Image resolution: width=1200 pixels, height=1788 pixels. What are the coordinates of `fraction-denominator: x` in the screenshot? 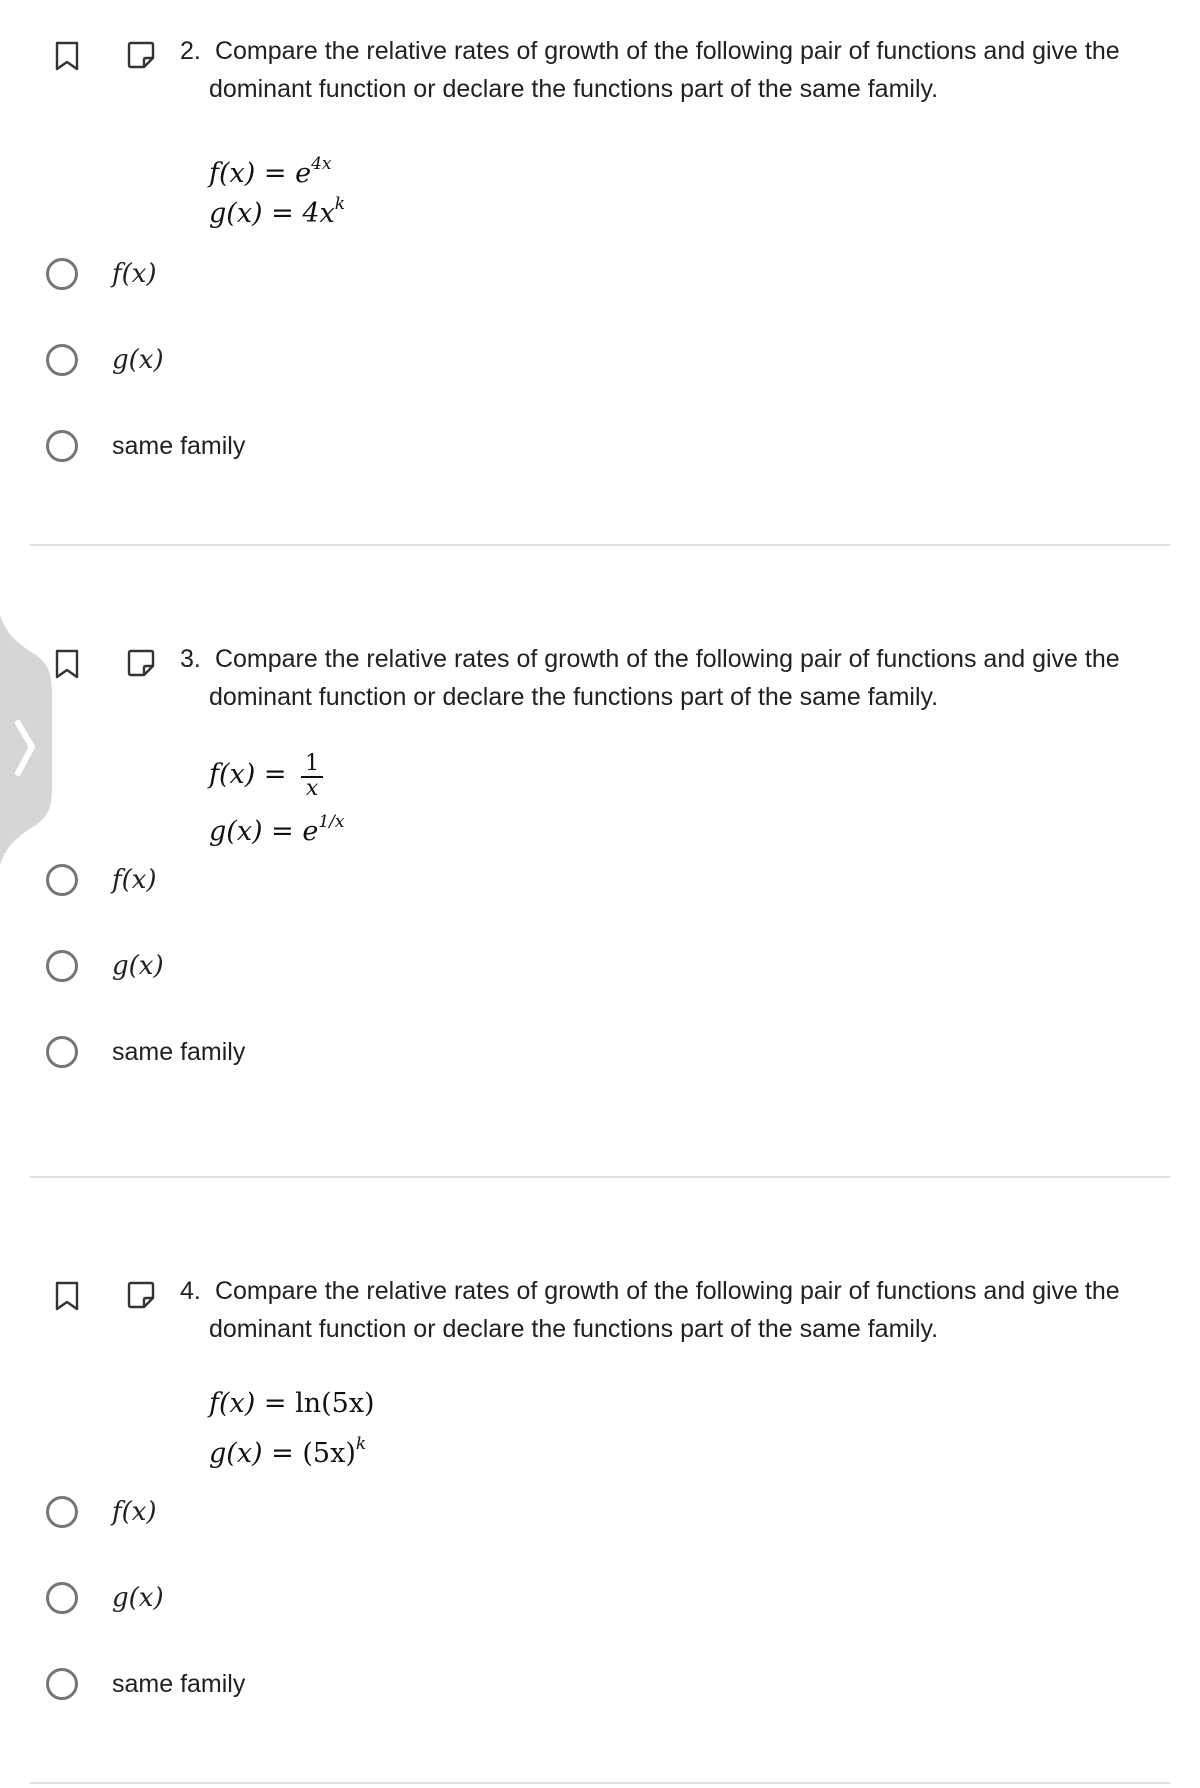 It's located at (312, 788).